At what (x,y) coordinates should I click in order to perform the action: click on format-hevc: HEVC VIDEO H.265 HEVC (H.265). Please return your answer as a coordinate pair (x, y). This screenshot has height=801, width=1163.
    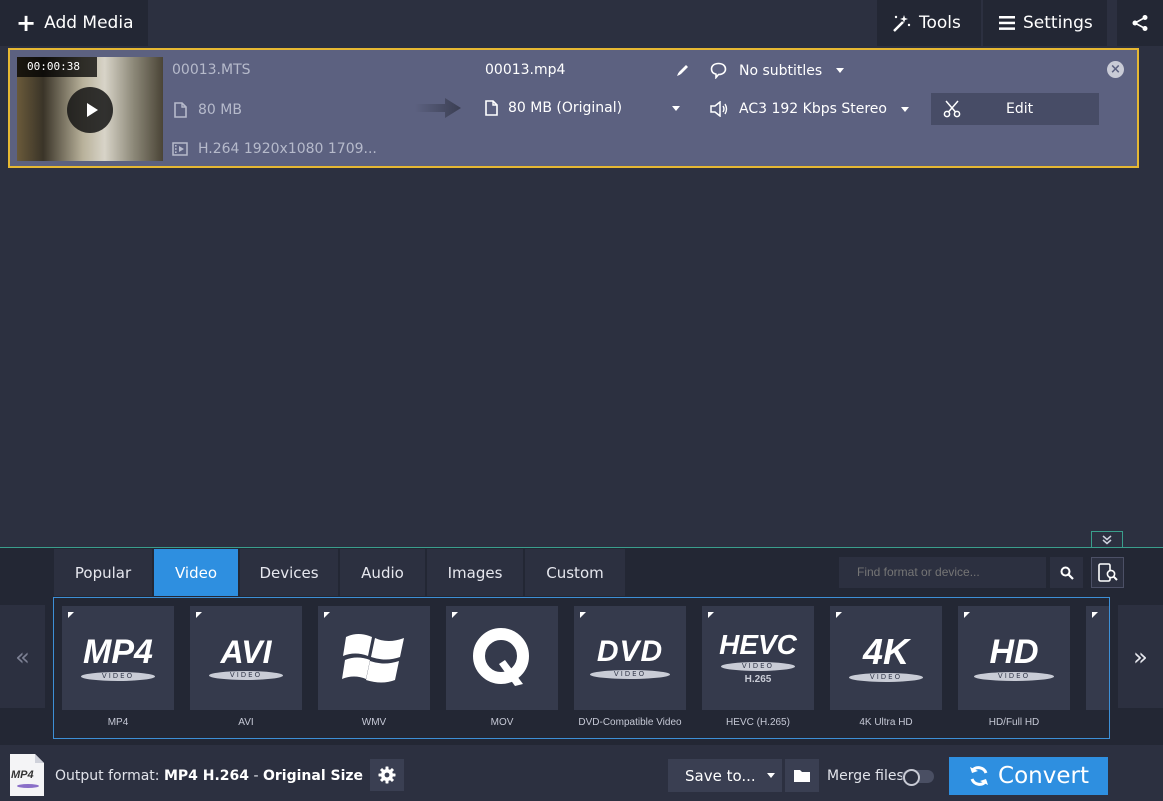
    Looking at the image, I should click on (758, 667).